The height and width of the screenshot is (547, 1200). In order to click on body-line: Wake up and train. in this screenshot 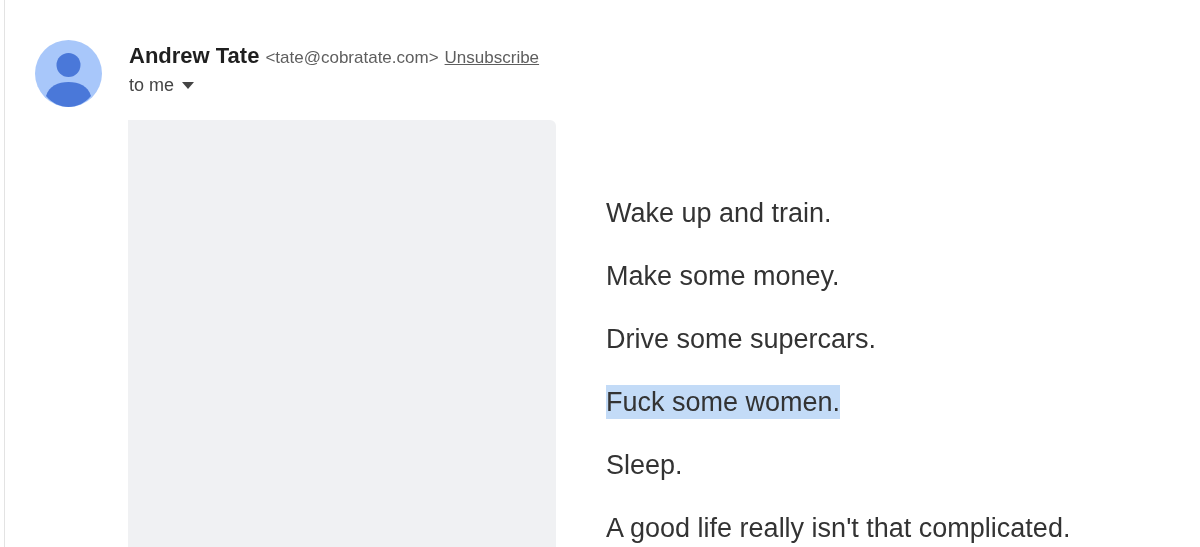, I will do `click(719, 213)`.